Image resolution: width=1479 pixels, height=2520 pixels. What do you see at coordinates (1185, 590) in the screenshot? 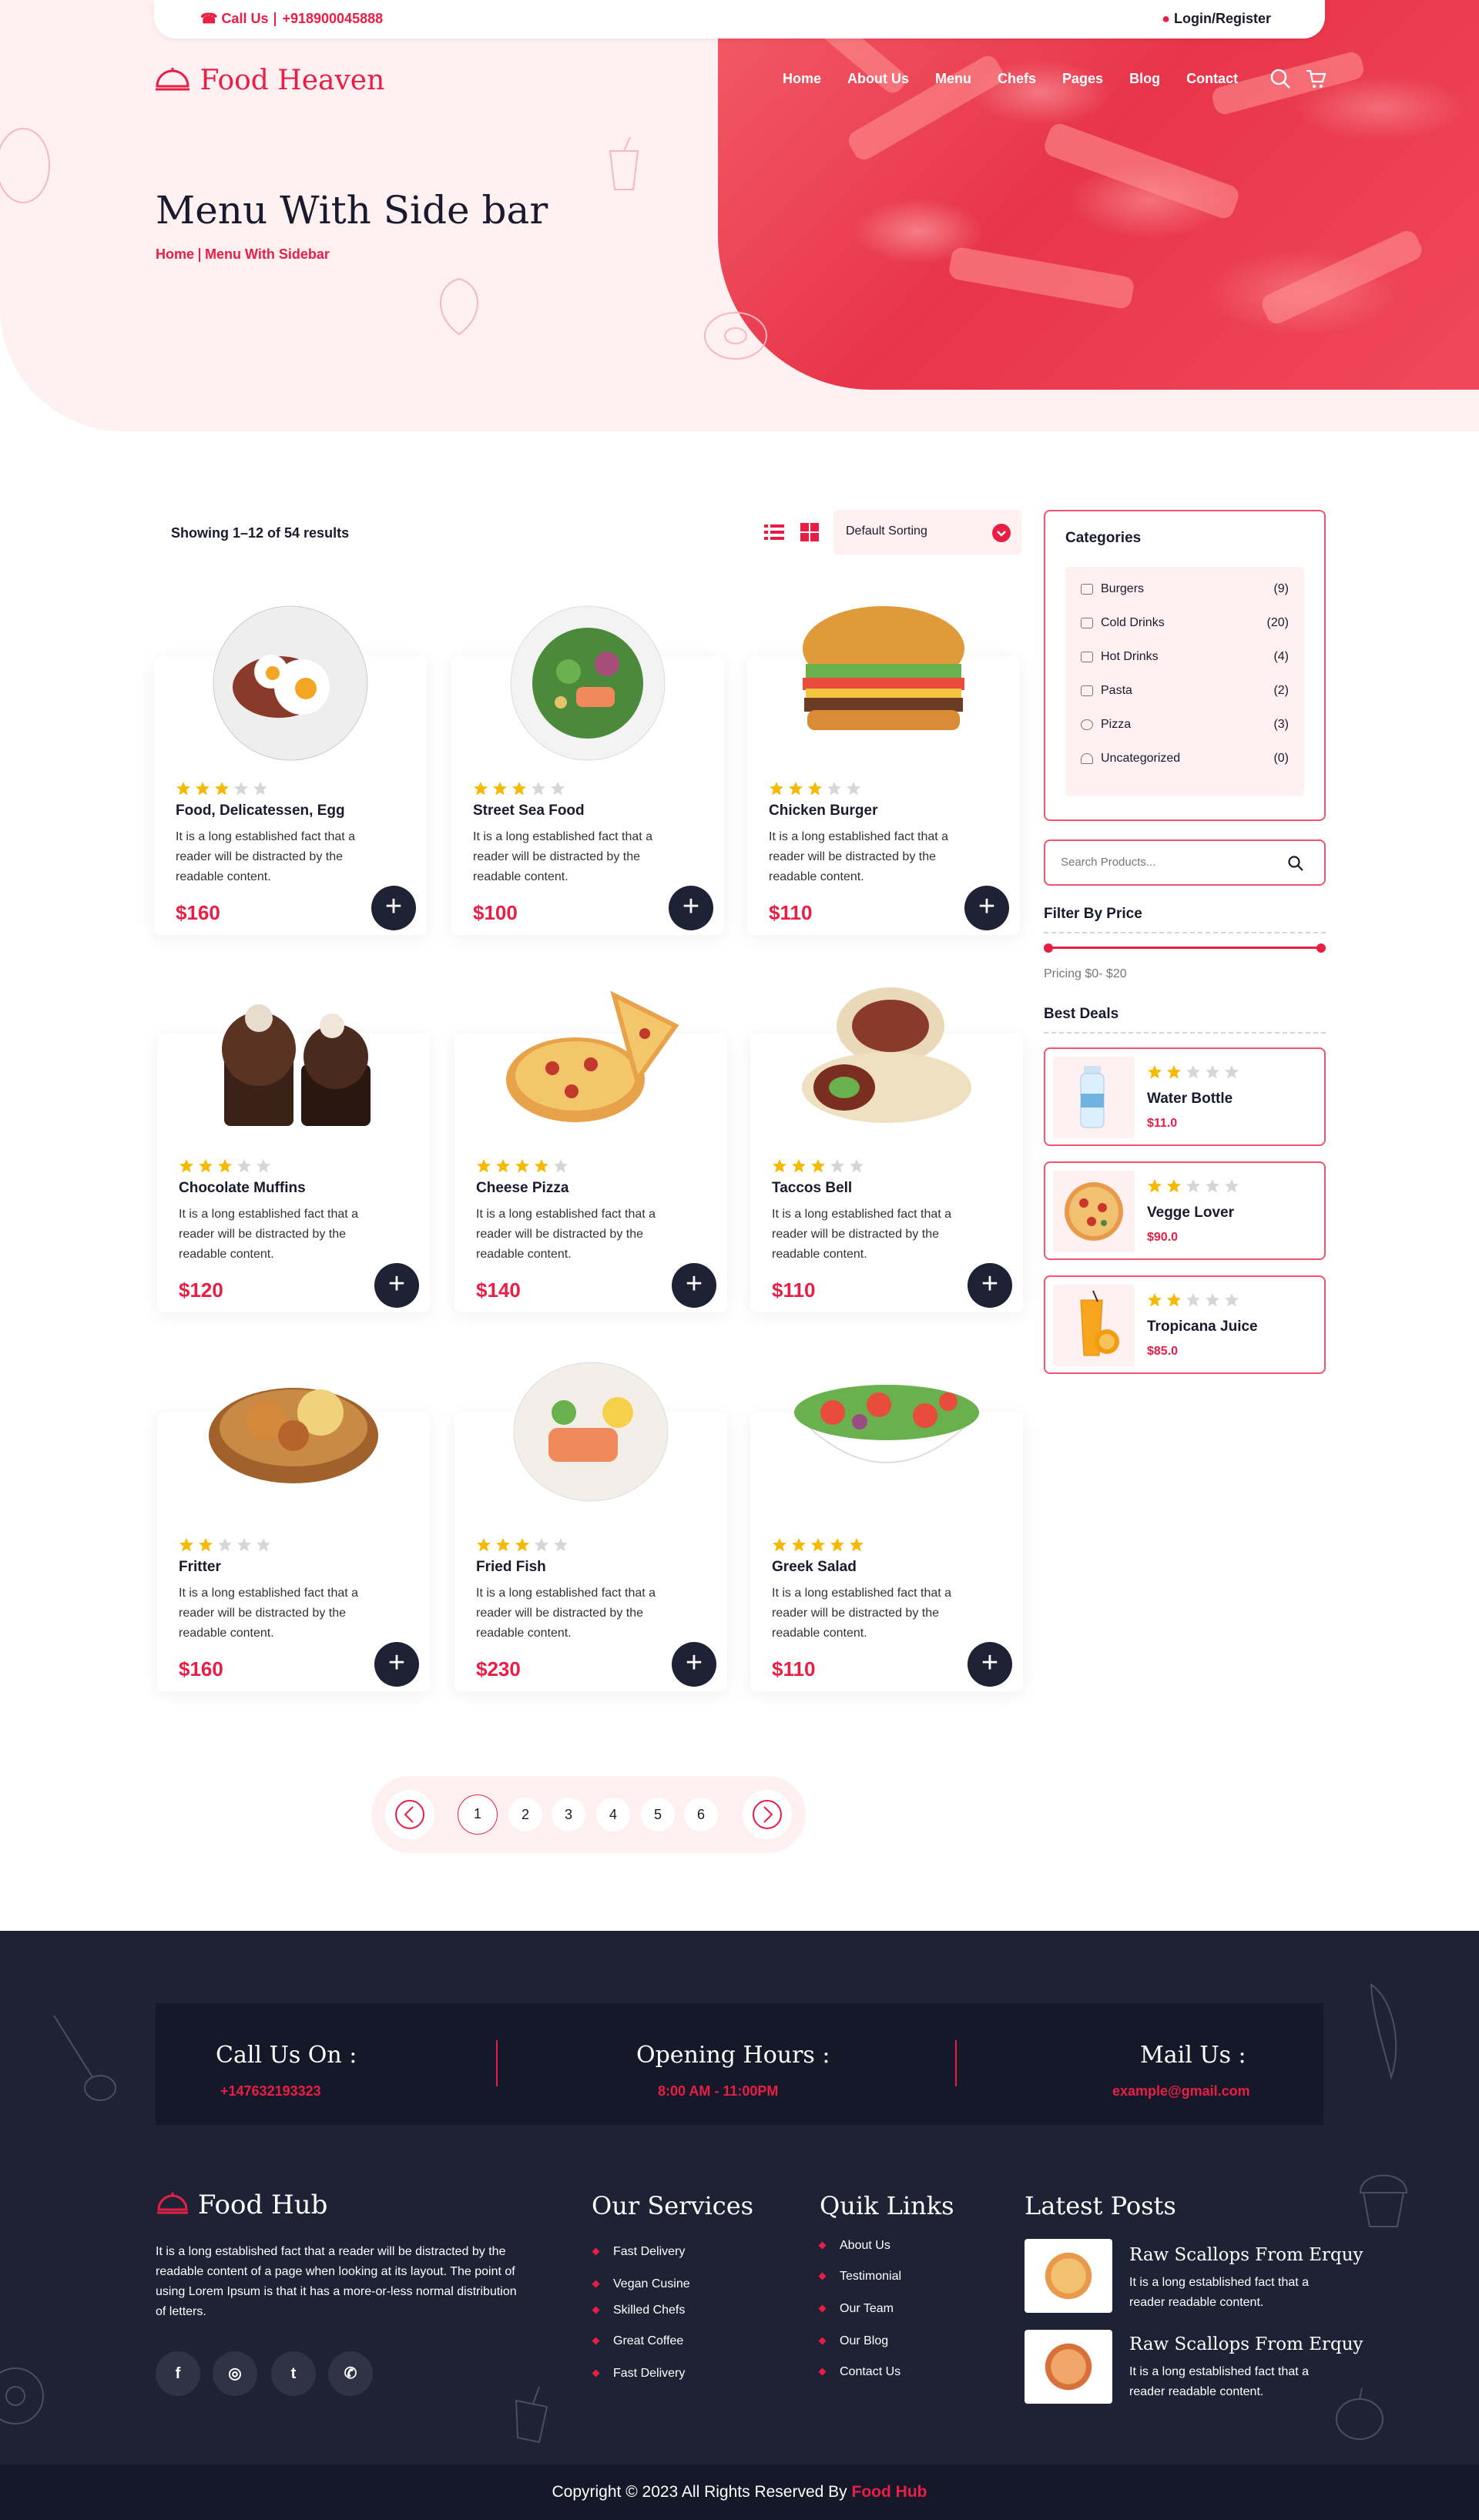
I see `category-burgers: Burgers (9)` at bounding box center [1185, 590].